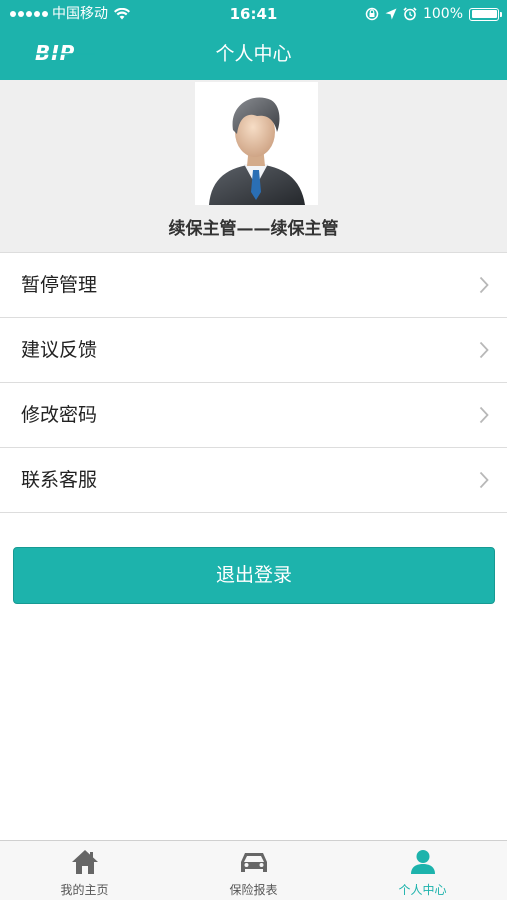 This screenshot has width=507, height=900. I want to click on person-icon, so click(422, 862).